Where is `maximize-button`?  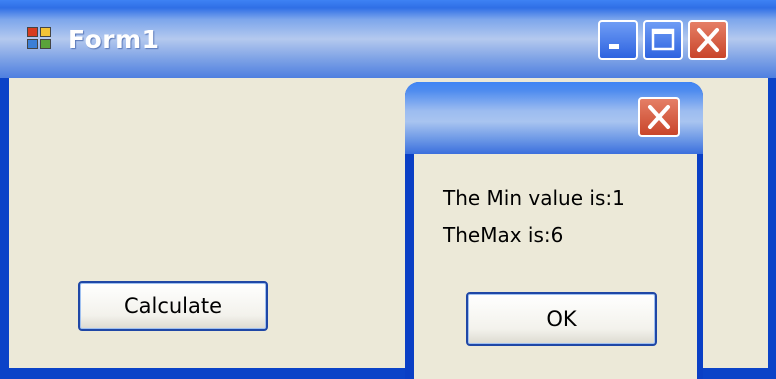 maximize-button is located at coordinates (663, 40).